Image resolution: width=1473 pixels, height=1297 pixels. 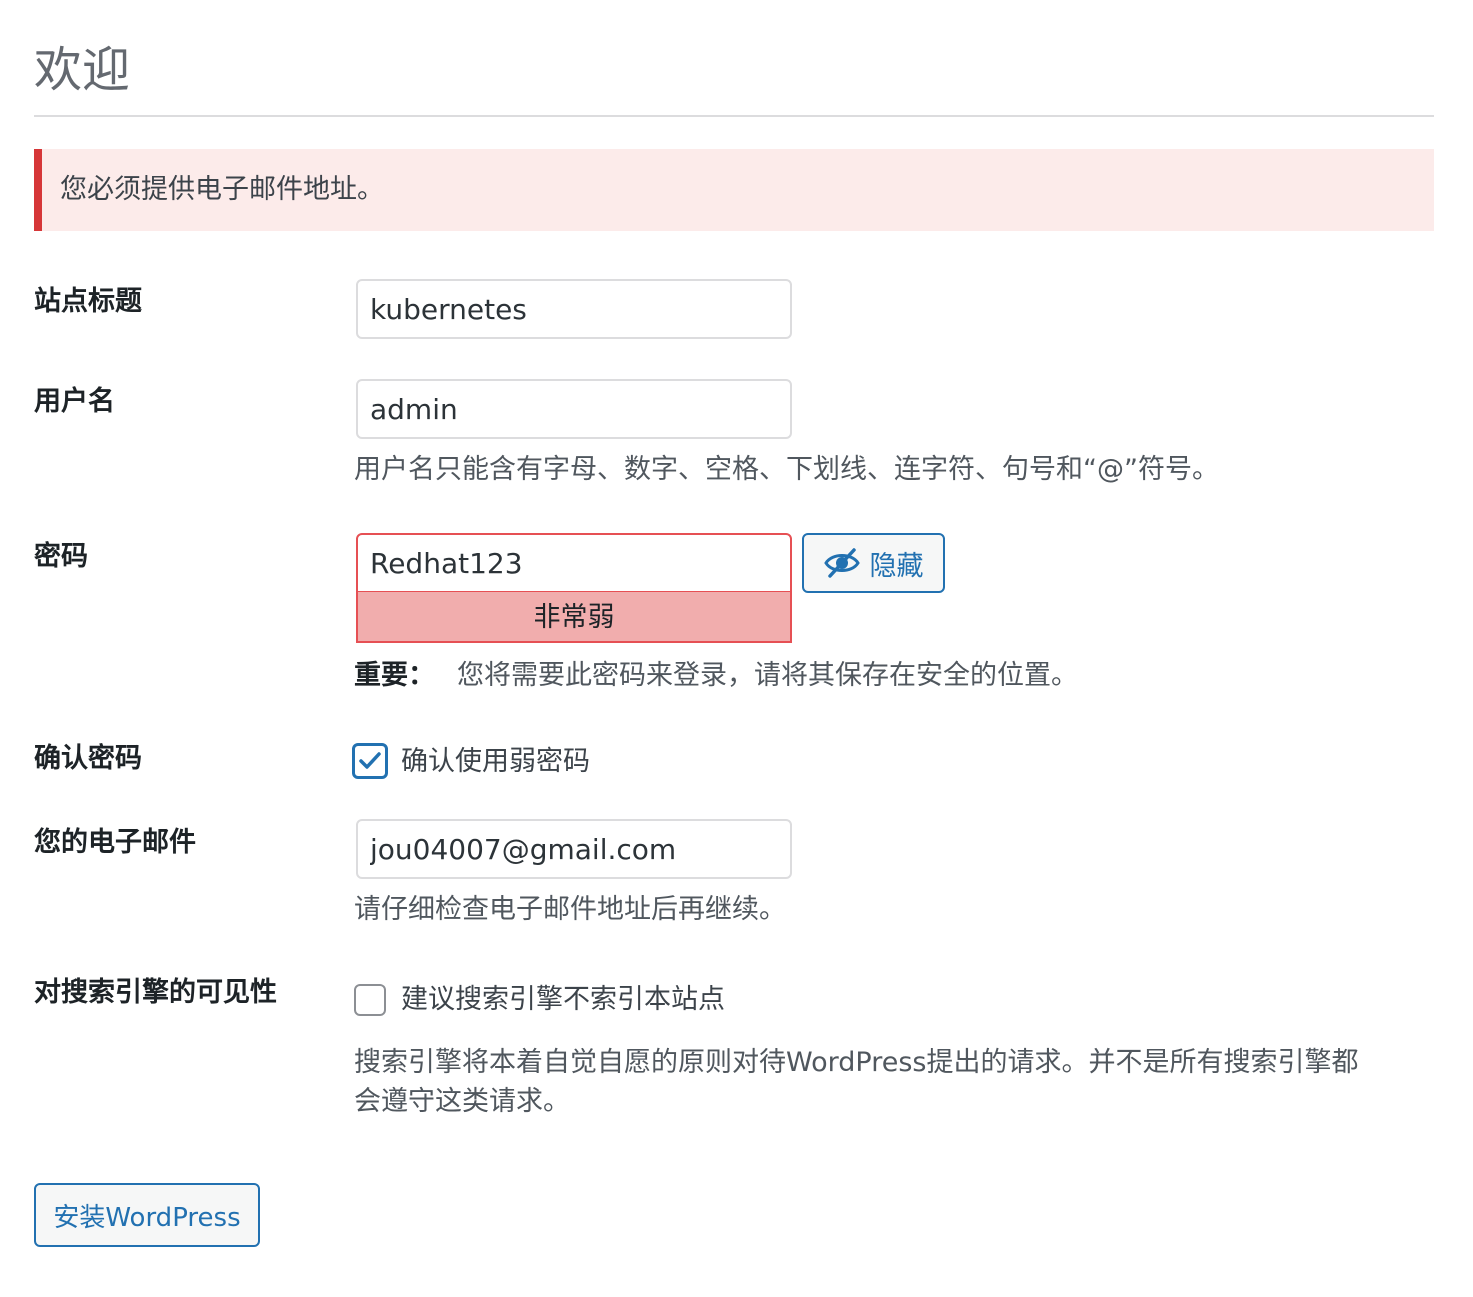 I want to click on site-title-label: 站点标题, so click(x=88, y=301).